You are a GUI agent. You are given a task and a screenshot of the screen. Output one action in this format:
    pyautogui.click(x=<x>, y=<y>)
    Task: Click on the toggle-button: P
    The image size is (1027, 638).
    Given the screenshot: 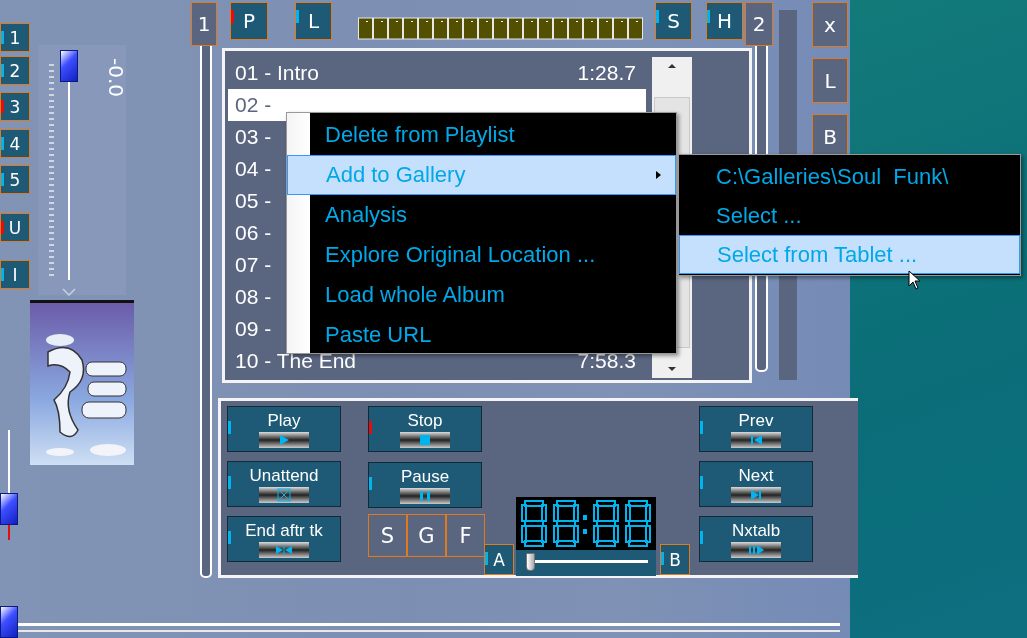 What is the action you would take?
    pyautogui.click(x=249, y=21)
    